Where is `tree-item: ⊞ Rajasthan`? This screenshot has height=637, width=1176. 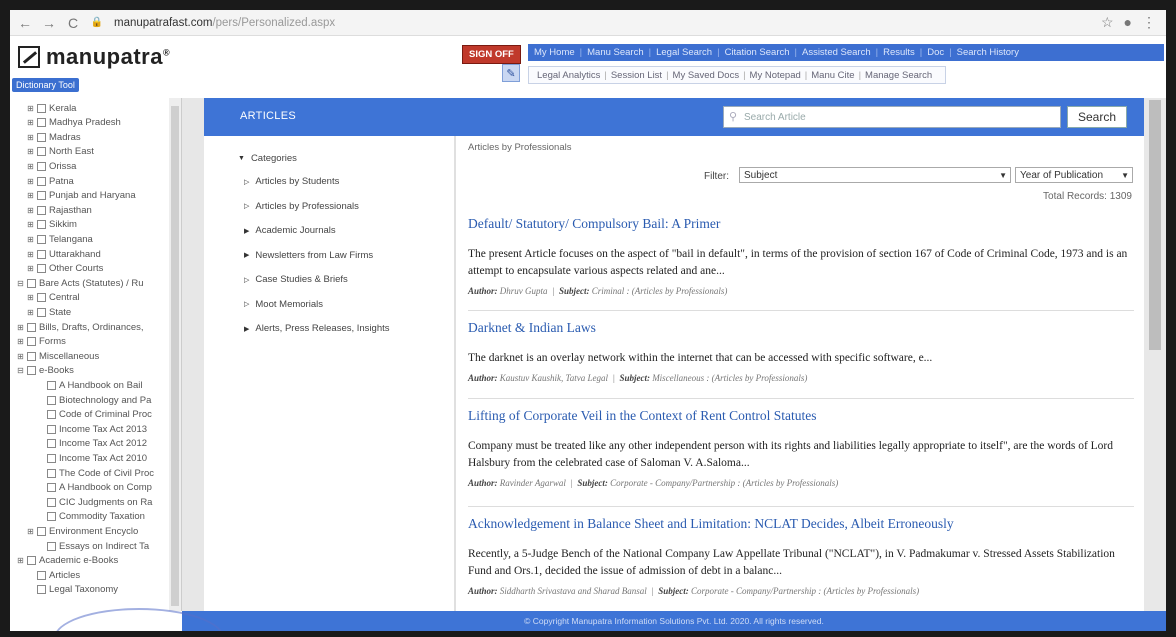
tree-item: ⊞ Rajasthan is located at coordinates (59, 210).